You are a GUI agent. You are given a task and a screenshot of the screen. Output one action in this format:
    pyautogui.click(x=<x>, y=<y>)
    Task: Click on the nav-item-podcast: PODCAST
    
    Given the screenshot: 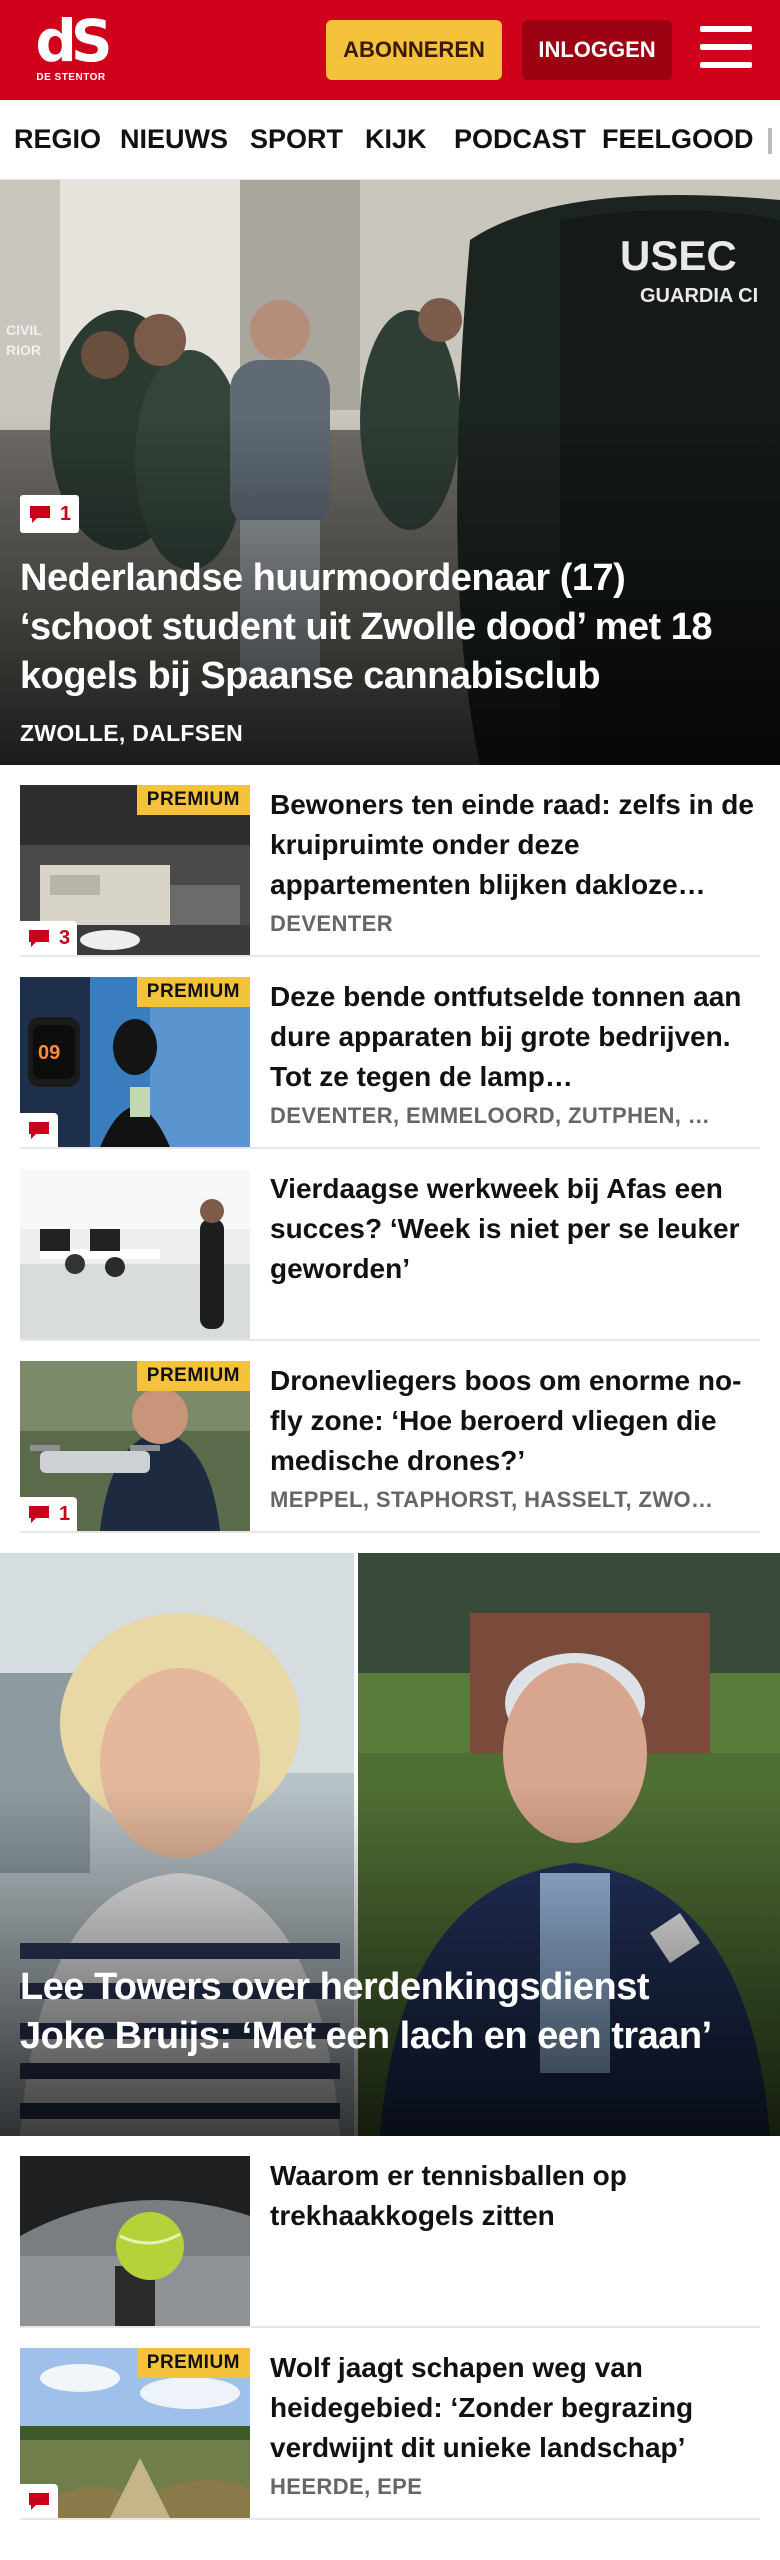 What is the action you would take?
    pyautogui.click(x=520, y=139)
    